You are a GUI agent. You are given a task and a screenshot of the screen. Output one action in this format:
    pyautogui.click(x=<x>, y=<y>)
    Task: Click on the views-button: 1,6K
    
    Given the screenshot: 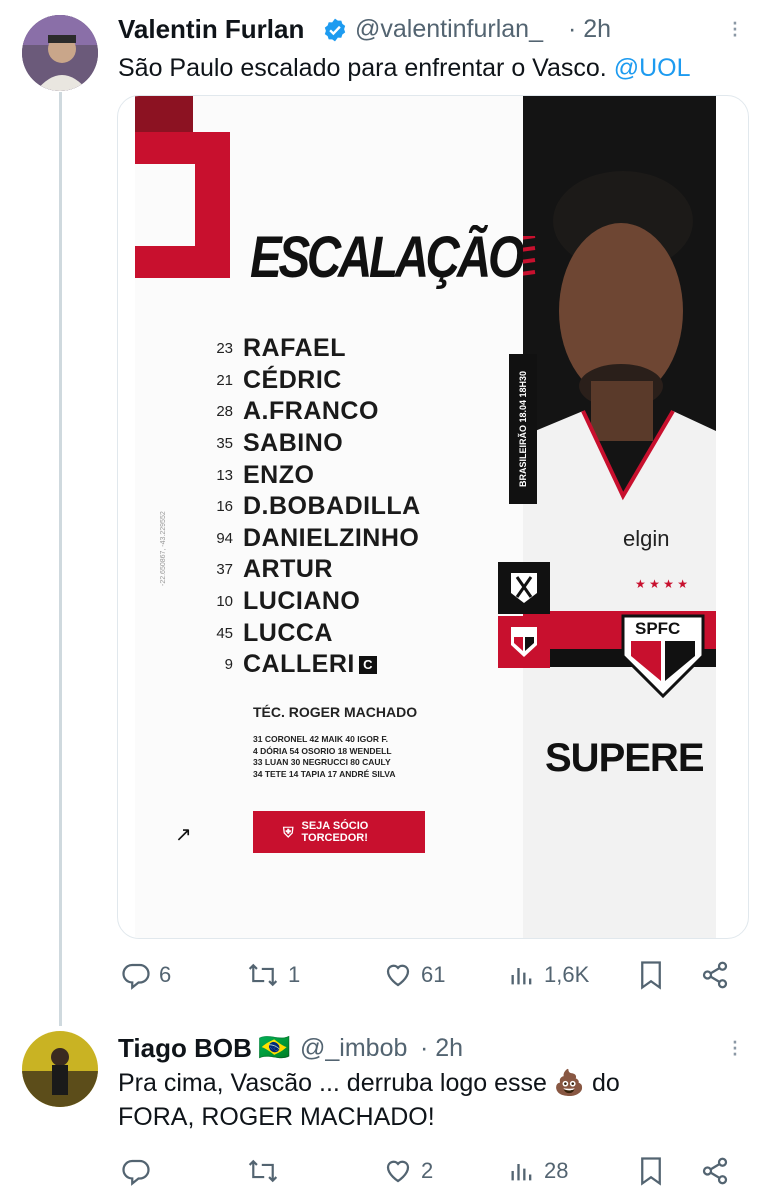 What is the action you would take?
    pyautogui.click(x=548, y=975)
    